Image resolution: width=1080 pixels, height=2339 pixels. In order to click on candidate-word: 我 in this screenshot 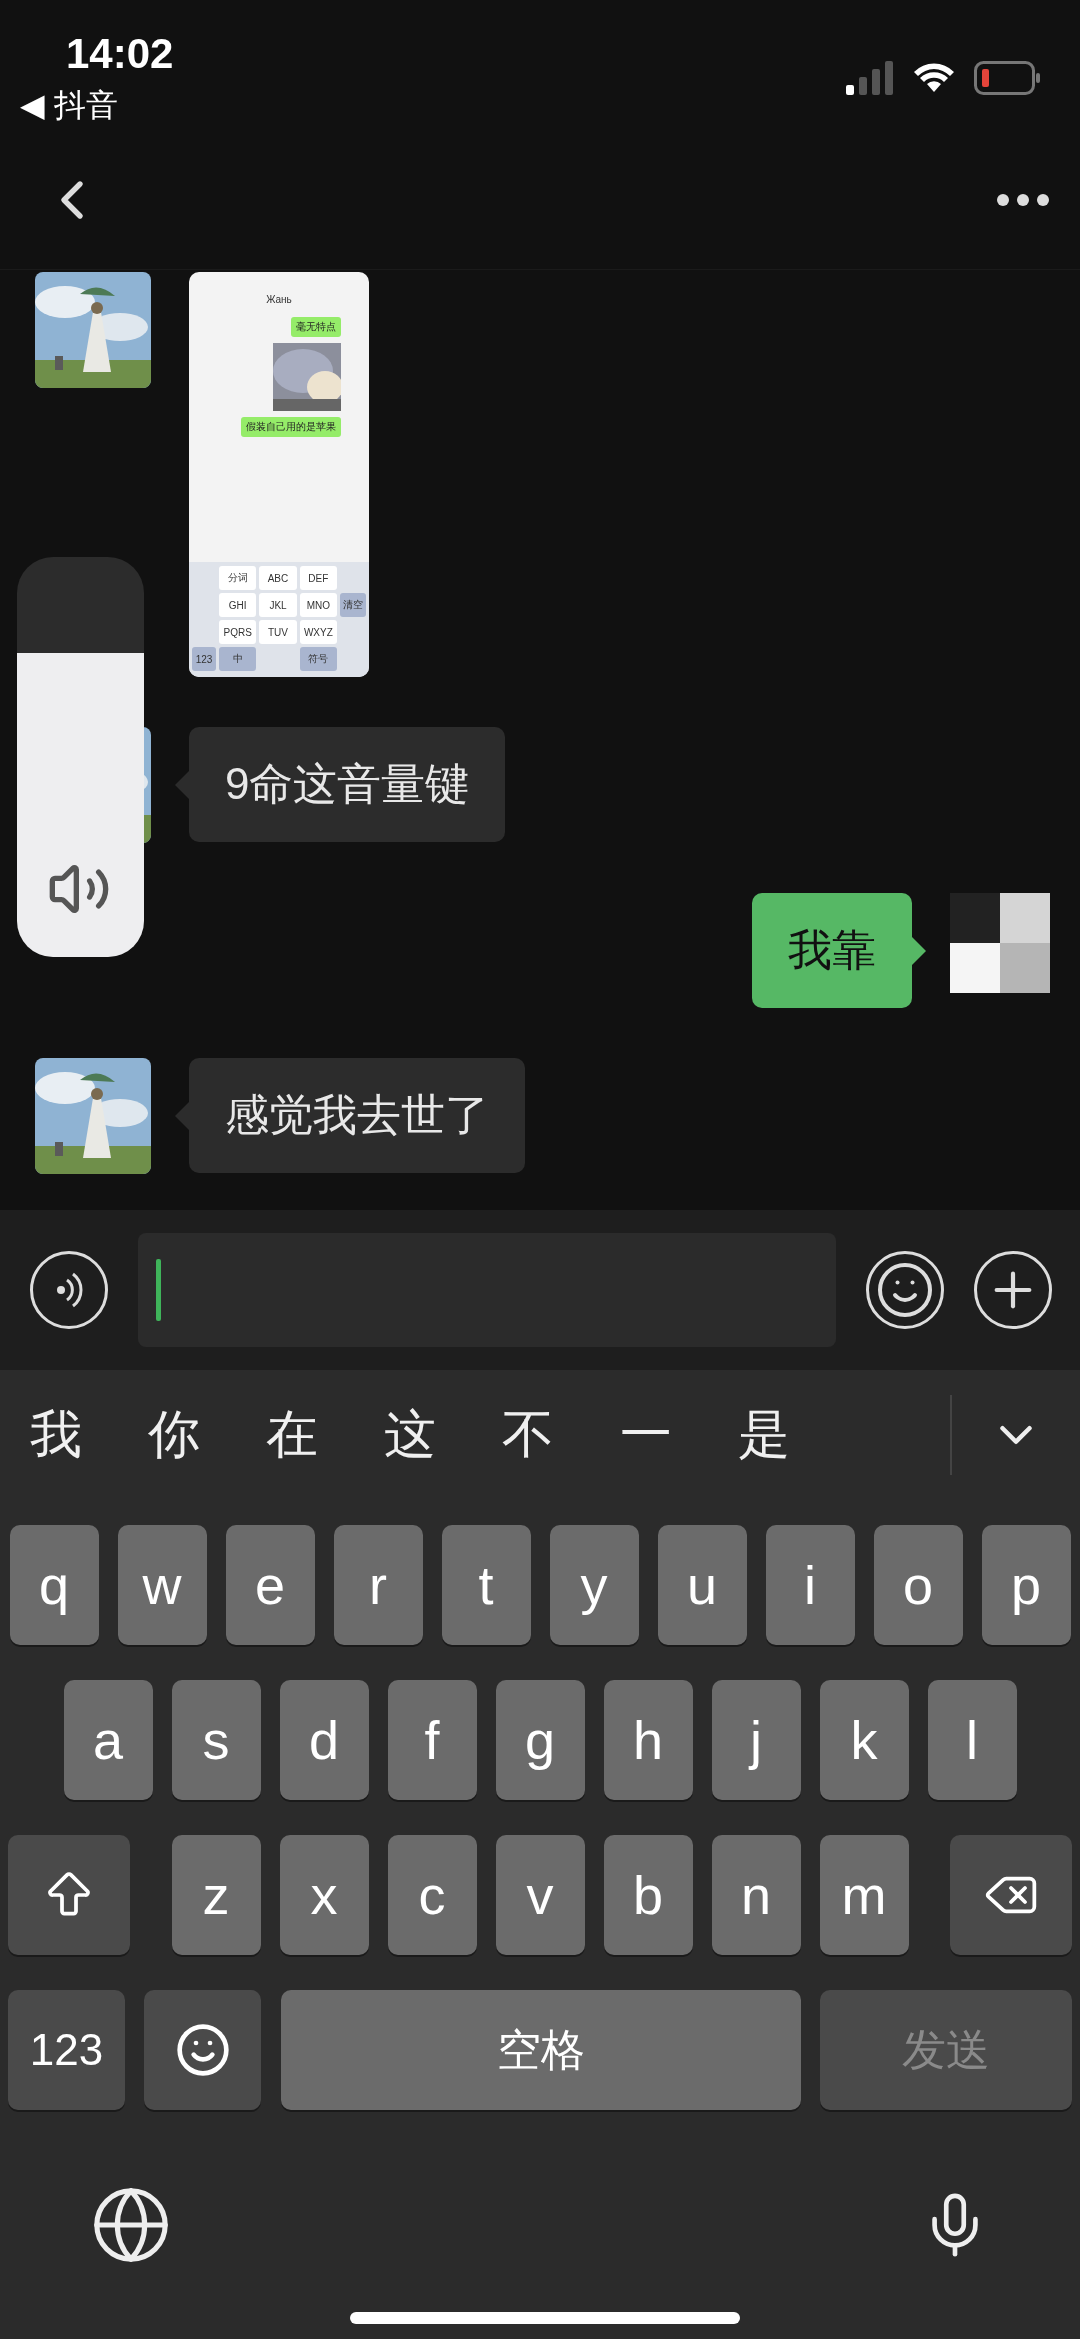, I will do `click(56, 1435)`.